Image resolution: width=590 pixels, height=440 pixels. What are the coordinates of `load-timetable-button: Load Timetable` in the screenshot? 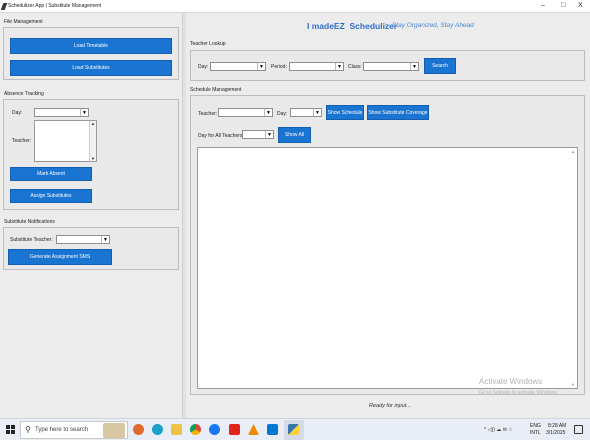 It's located at (91, 46).